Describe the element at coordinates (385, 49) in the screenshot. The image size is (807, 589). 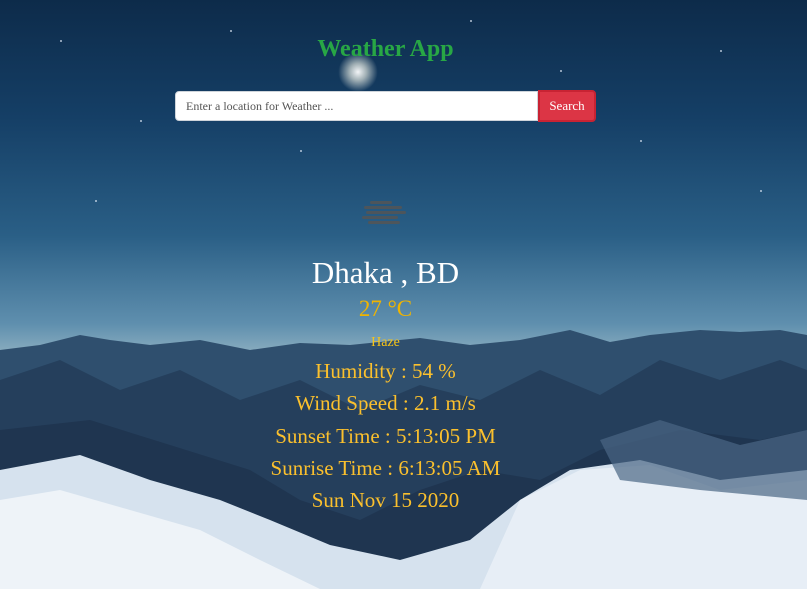
I see `app-title: Weather App` at that location.